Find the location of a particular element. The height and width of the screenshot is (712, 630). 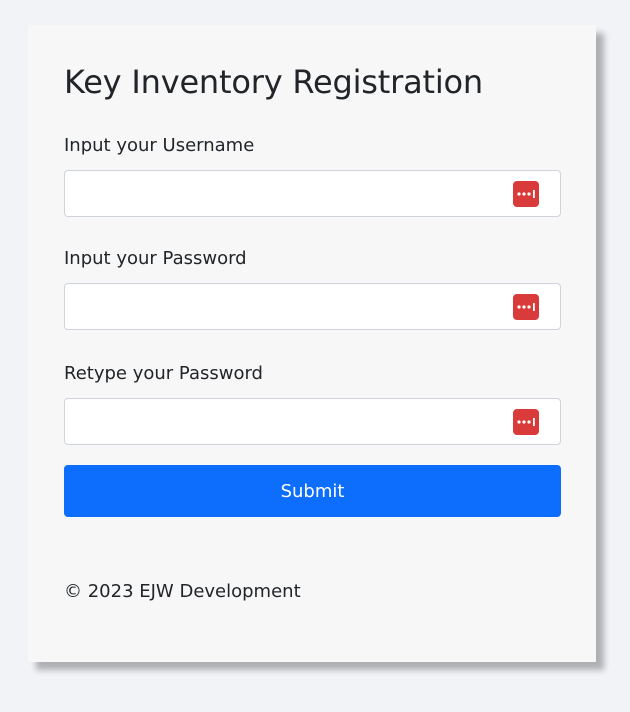

retype-password-field-wrapper is located at coordinates (312, 421).